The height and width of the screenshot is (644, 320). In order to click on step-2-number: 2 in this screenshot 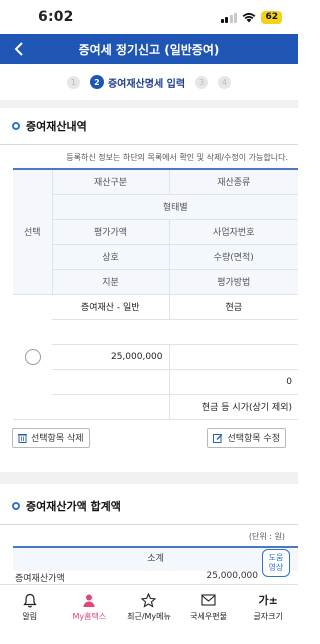, I will do `click(96, 82)`.